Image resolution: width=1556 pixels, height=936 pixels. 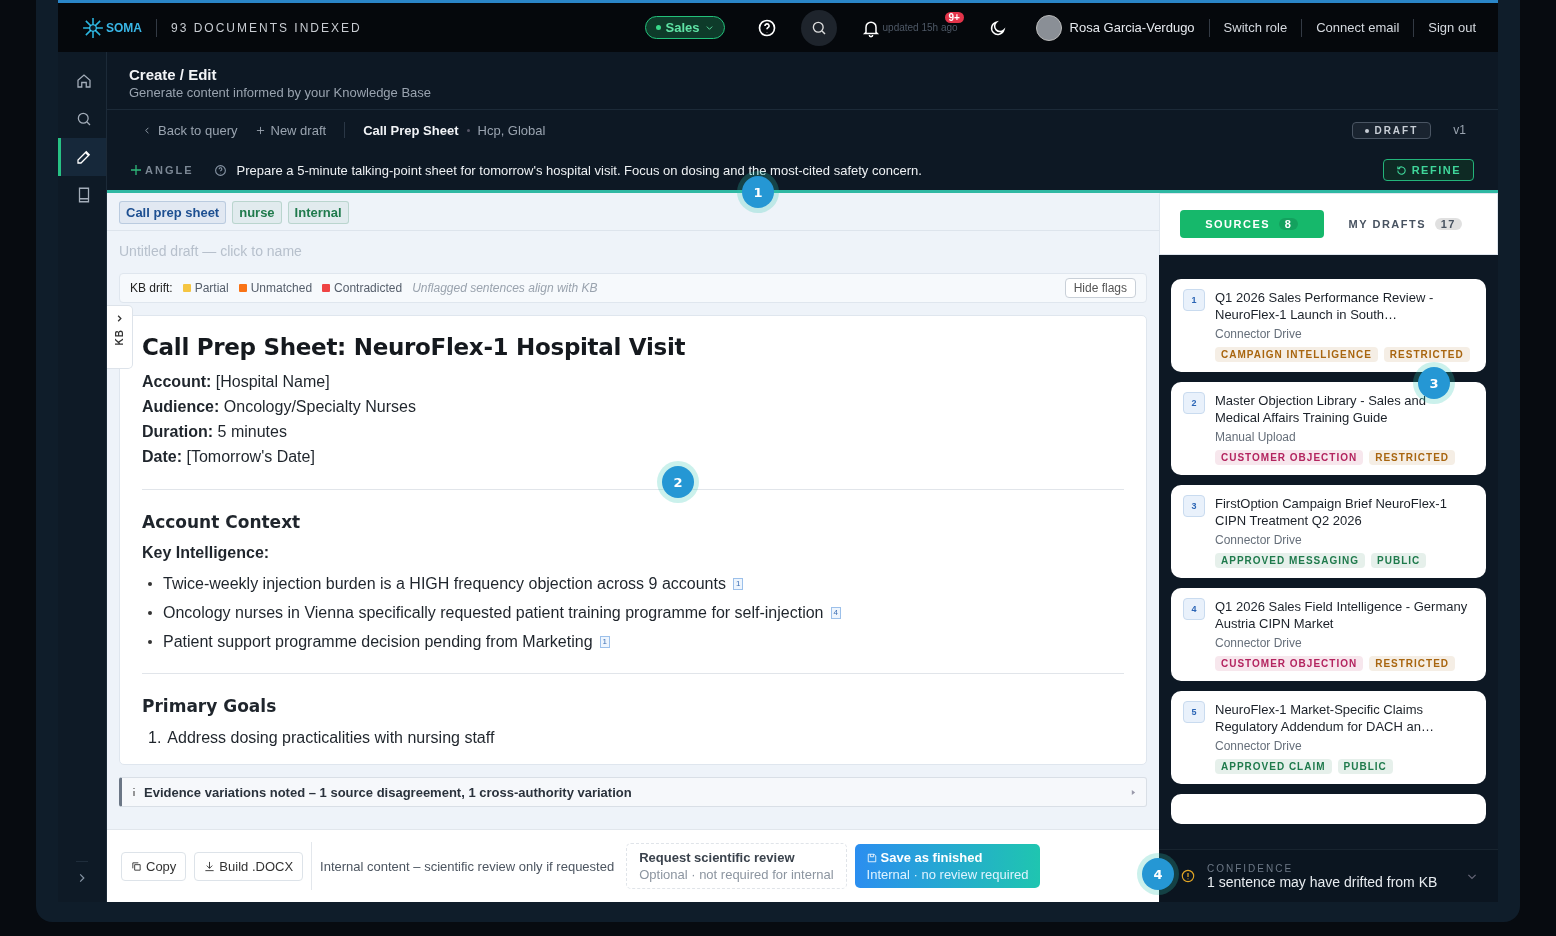 I want to click on separator-dot, so click(x=468, y=130).